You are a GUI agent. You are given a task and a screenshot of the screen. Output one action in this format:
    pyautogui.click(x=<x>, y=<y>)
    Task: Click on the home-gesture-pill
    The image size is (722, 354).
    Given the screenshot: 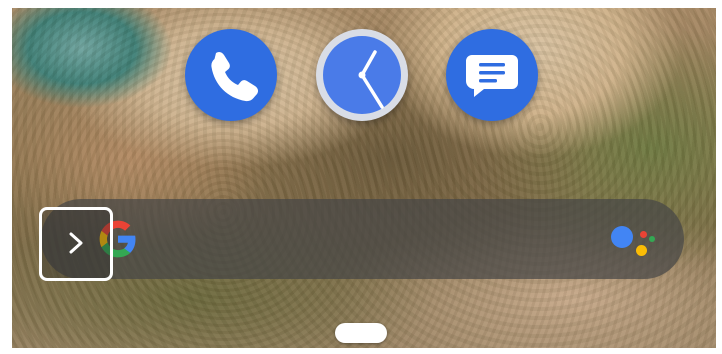 What is the action you would take?
    pyautogui.click(x=361, y=333)
    